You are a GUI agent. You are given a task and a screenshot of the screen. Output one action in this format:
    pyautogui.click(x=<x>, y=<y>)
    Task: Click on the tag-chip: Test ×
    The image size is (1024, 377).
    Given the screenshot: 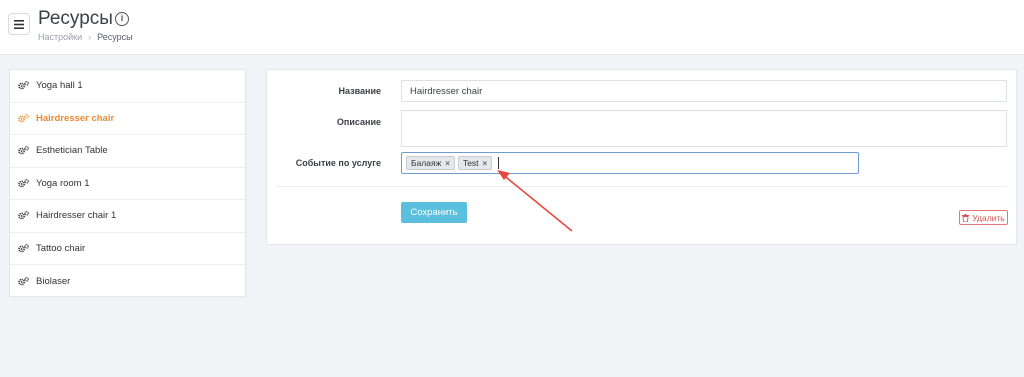 What is the action you would take?
    pyautogui.click(x=475, y=163)
    